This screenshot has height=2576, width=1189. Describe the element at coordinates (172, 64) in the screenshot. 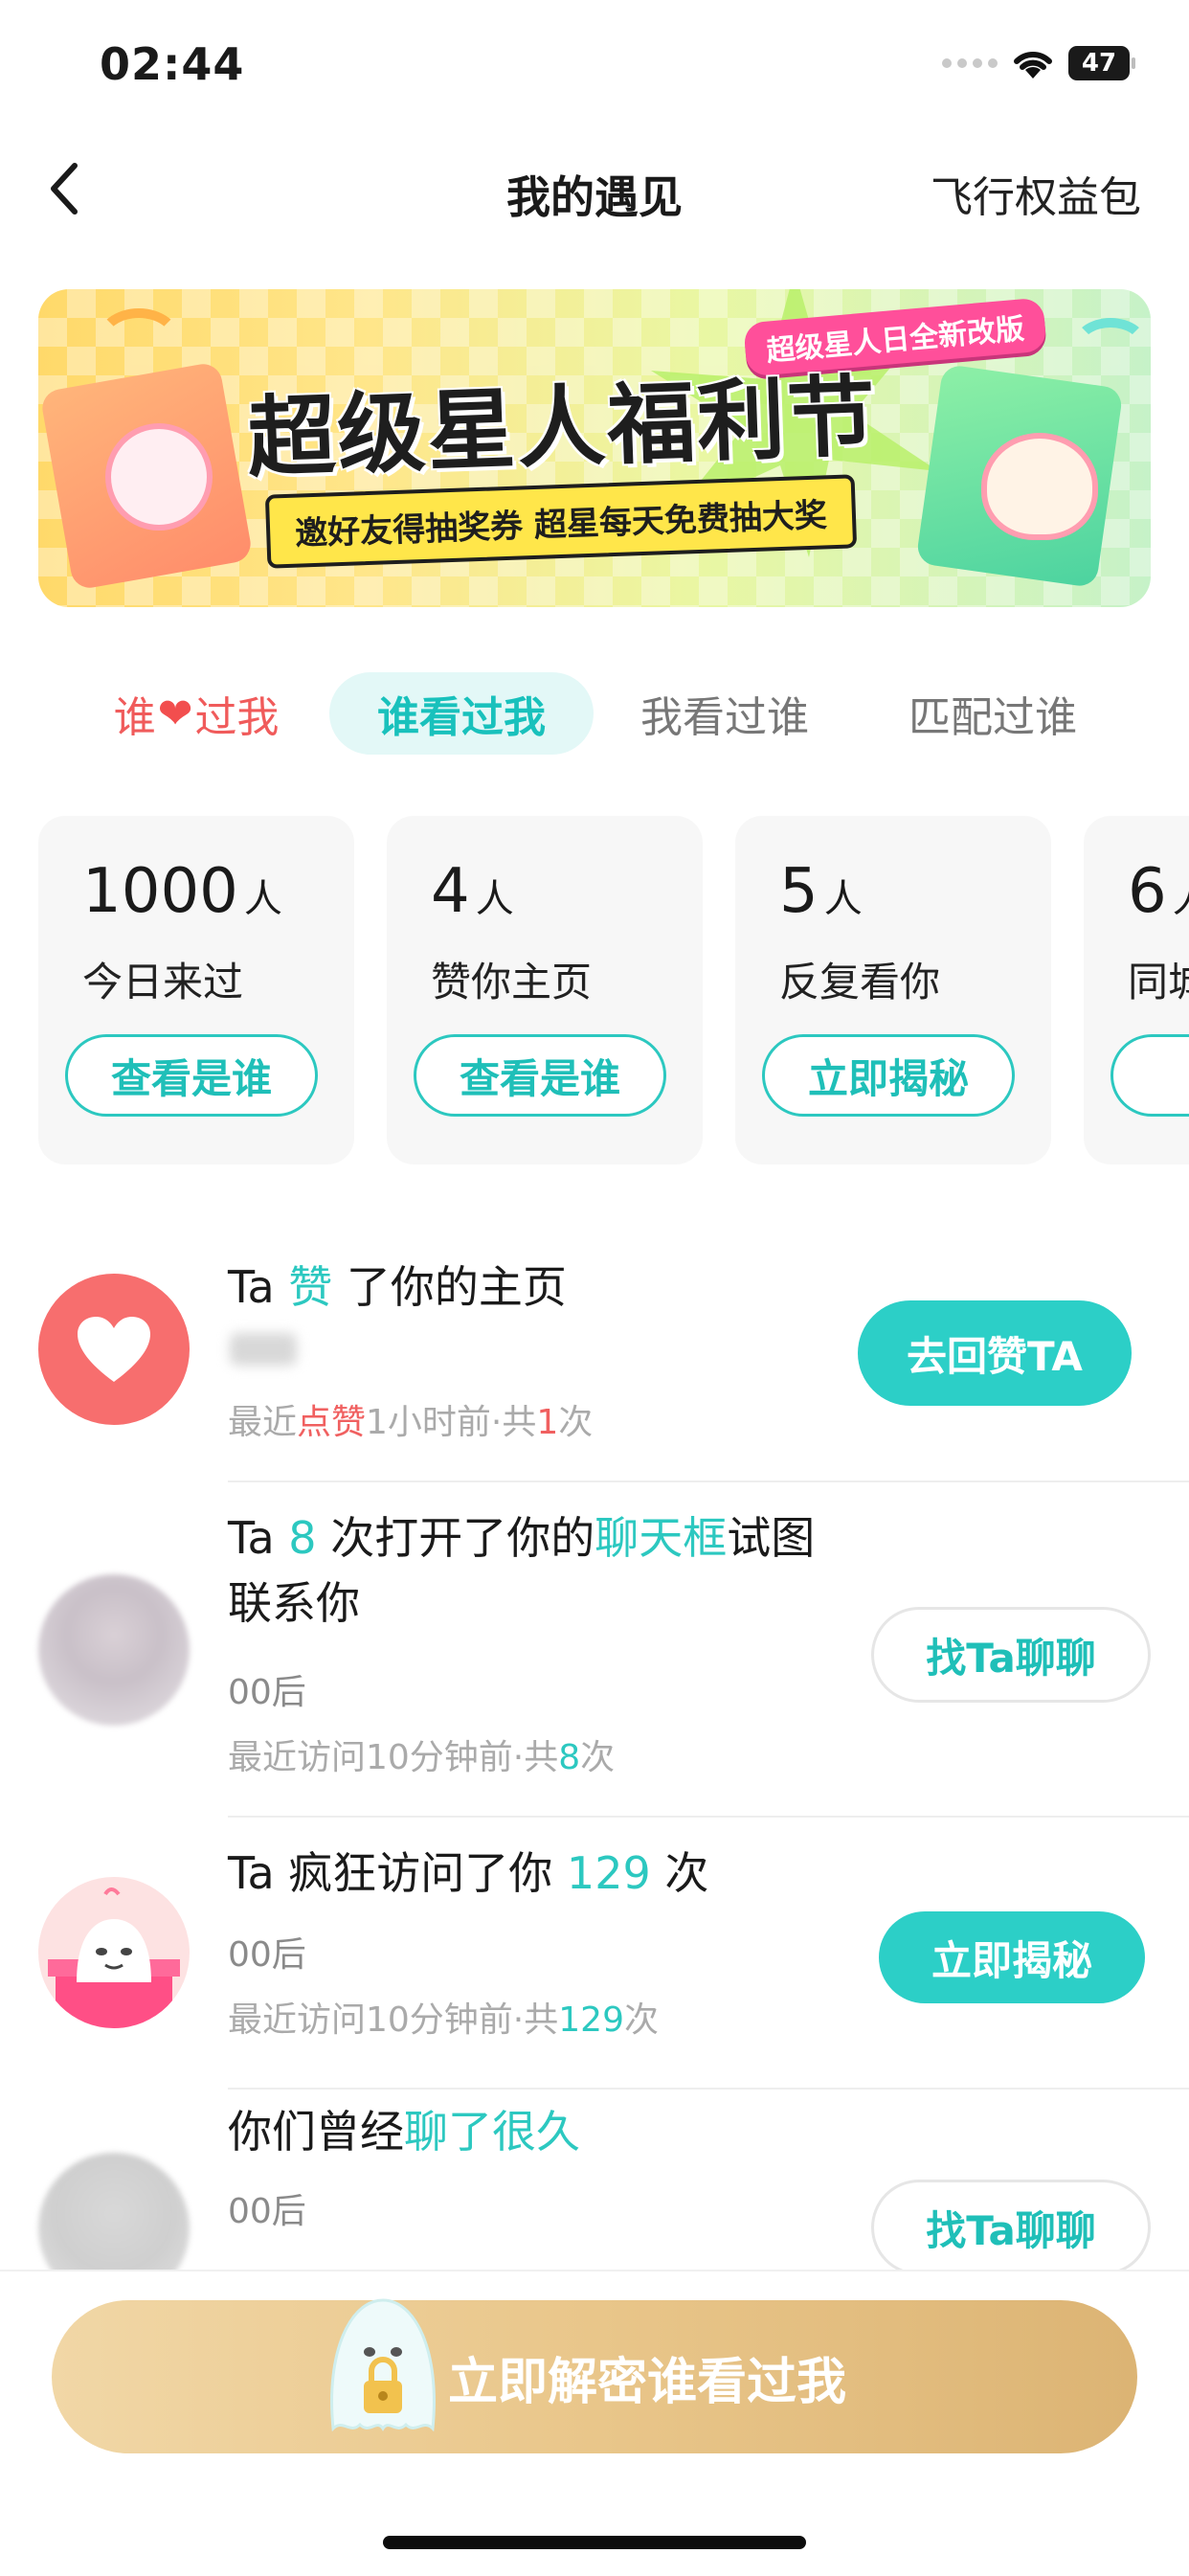

I see `status-time: 02:44` at that location.